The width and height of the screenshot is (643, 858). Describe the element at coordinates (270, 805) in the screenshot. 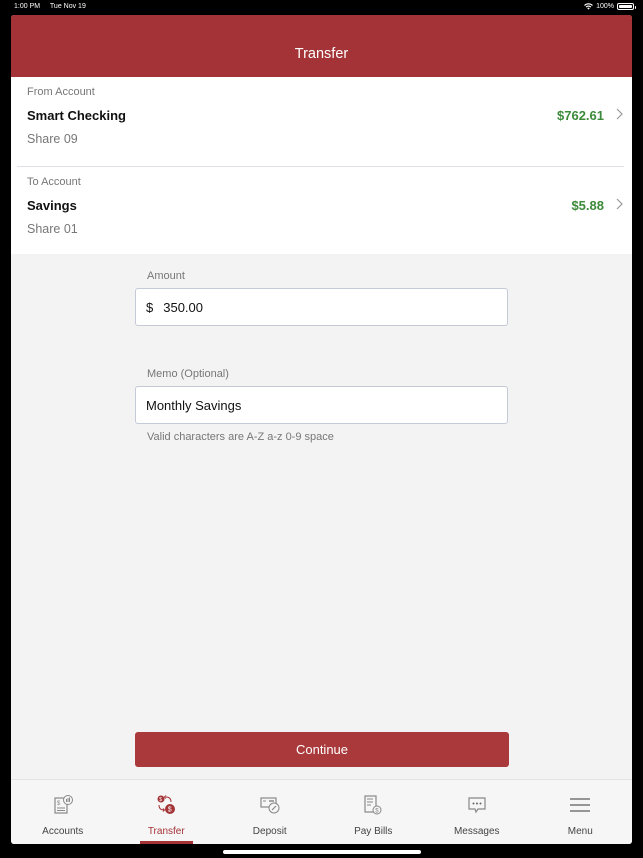

I see `deposit-icon` at that location.